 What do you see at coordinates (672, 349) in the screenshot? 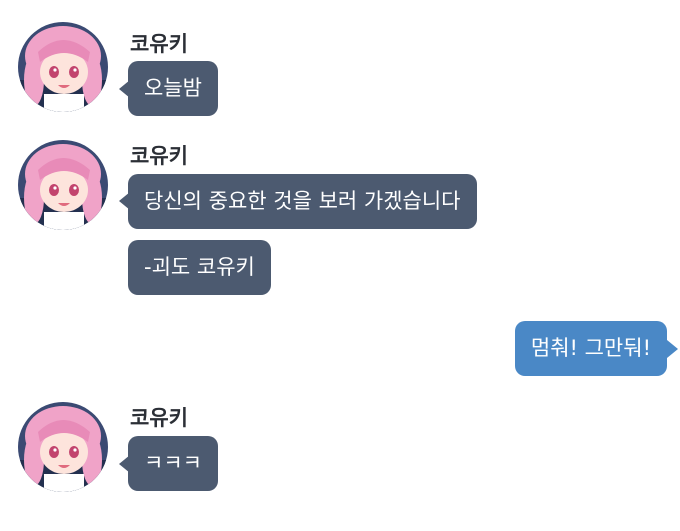
I see `bubble-tail` at bounding box center [672, 349].